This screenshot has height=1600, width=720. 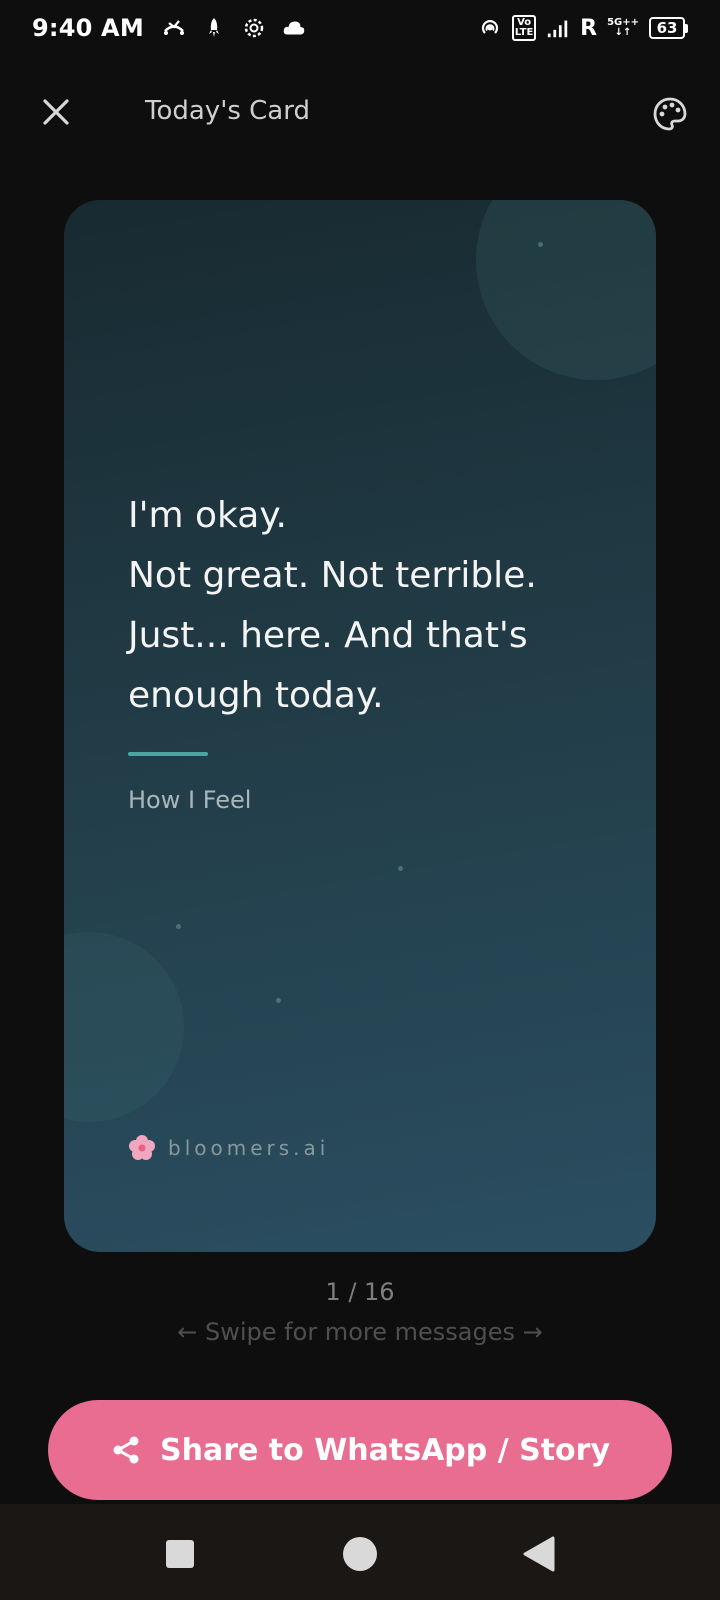 What do you see at coordinates (524, 32) in the screenshot?
I see `volte-bottom: LTE` at bounding box center [524, 32].